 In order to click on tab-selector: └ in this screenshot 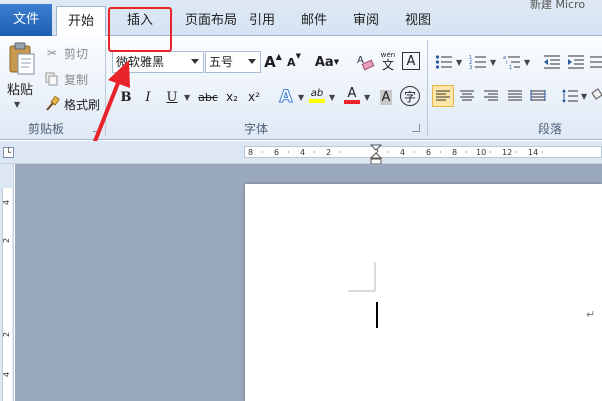, I will do `click(8, 152)`.